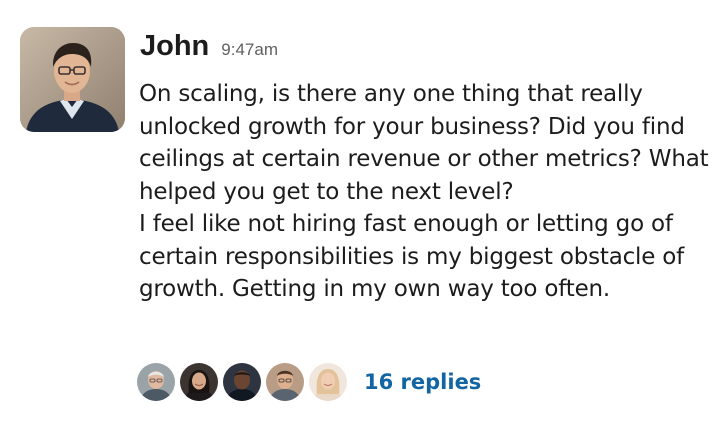 The image size is (719, 425). Describe the element at coordinates (249, 50) in the screenshot. I see `message-timestamp: 9:47am` at that location.